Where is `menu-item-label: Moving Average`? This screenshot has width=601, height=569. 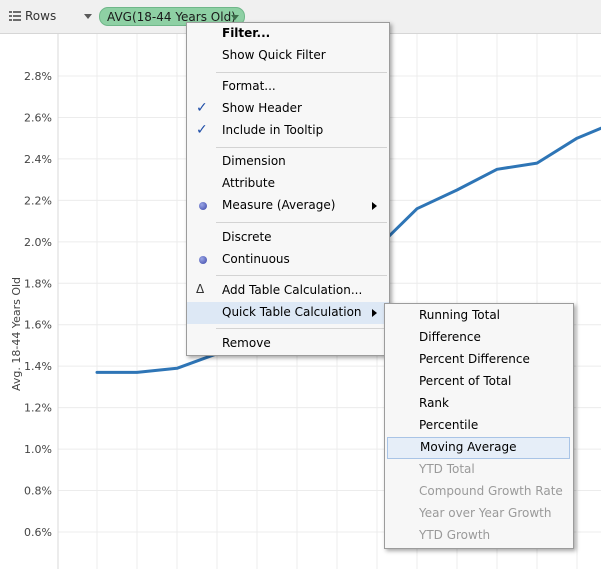
menu-item-label: Moving Average is located at coordinates (468, 447).